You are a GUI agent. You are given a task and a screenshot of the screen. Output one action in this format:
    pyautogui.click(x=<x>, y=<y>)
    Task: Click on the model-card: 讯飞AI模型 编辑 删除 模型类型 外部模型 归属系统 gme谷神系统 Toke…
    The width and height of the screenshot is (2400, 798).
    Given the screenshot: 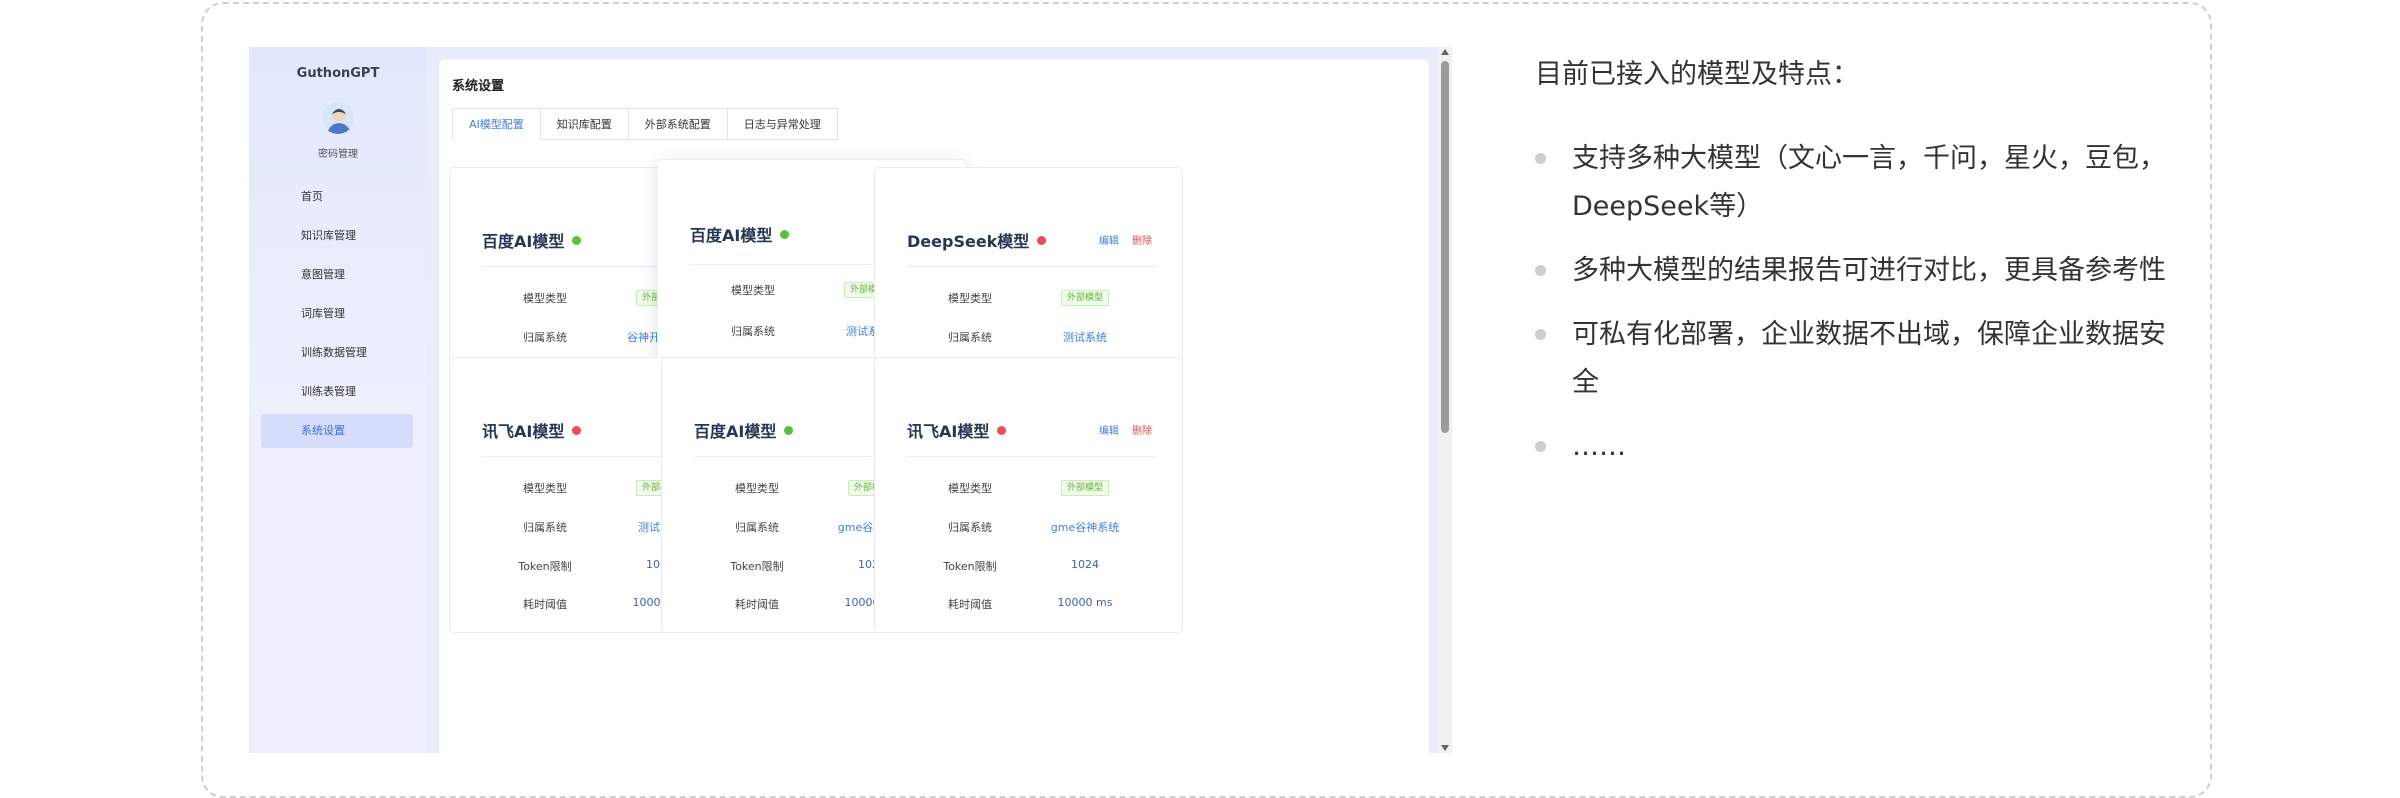 What is the action you would take?
    pyautogui.click(x=1028, y=495)
    